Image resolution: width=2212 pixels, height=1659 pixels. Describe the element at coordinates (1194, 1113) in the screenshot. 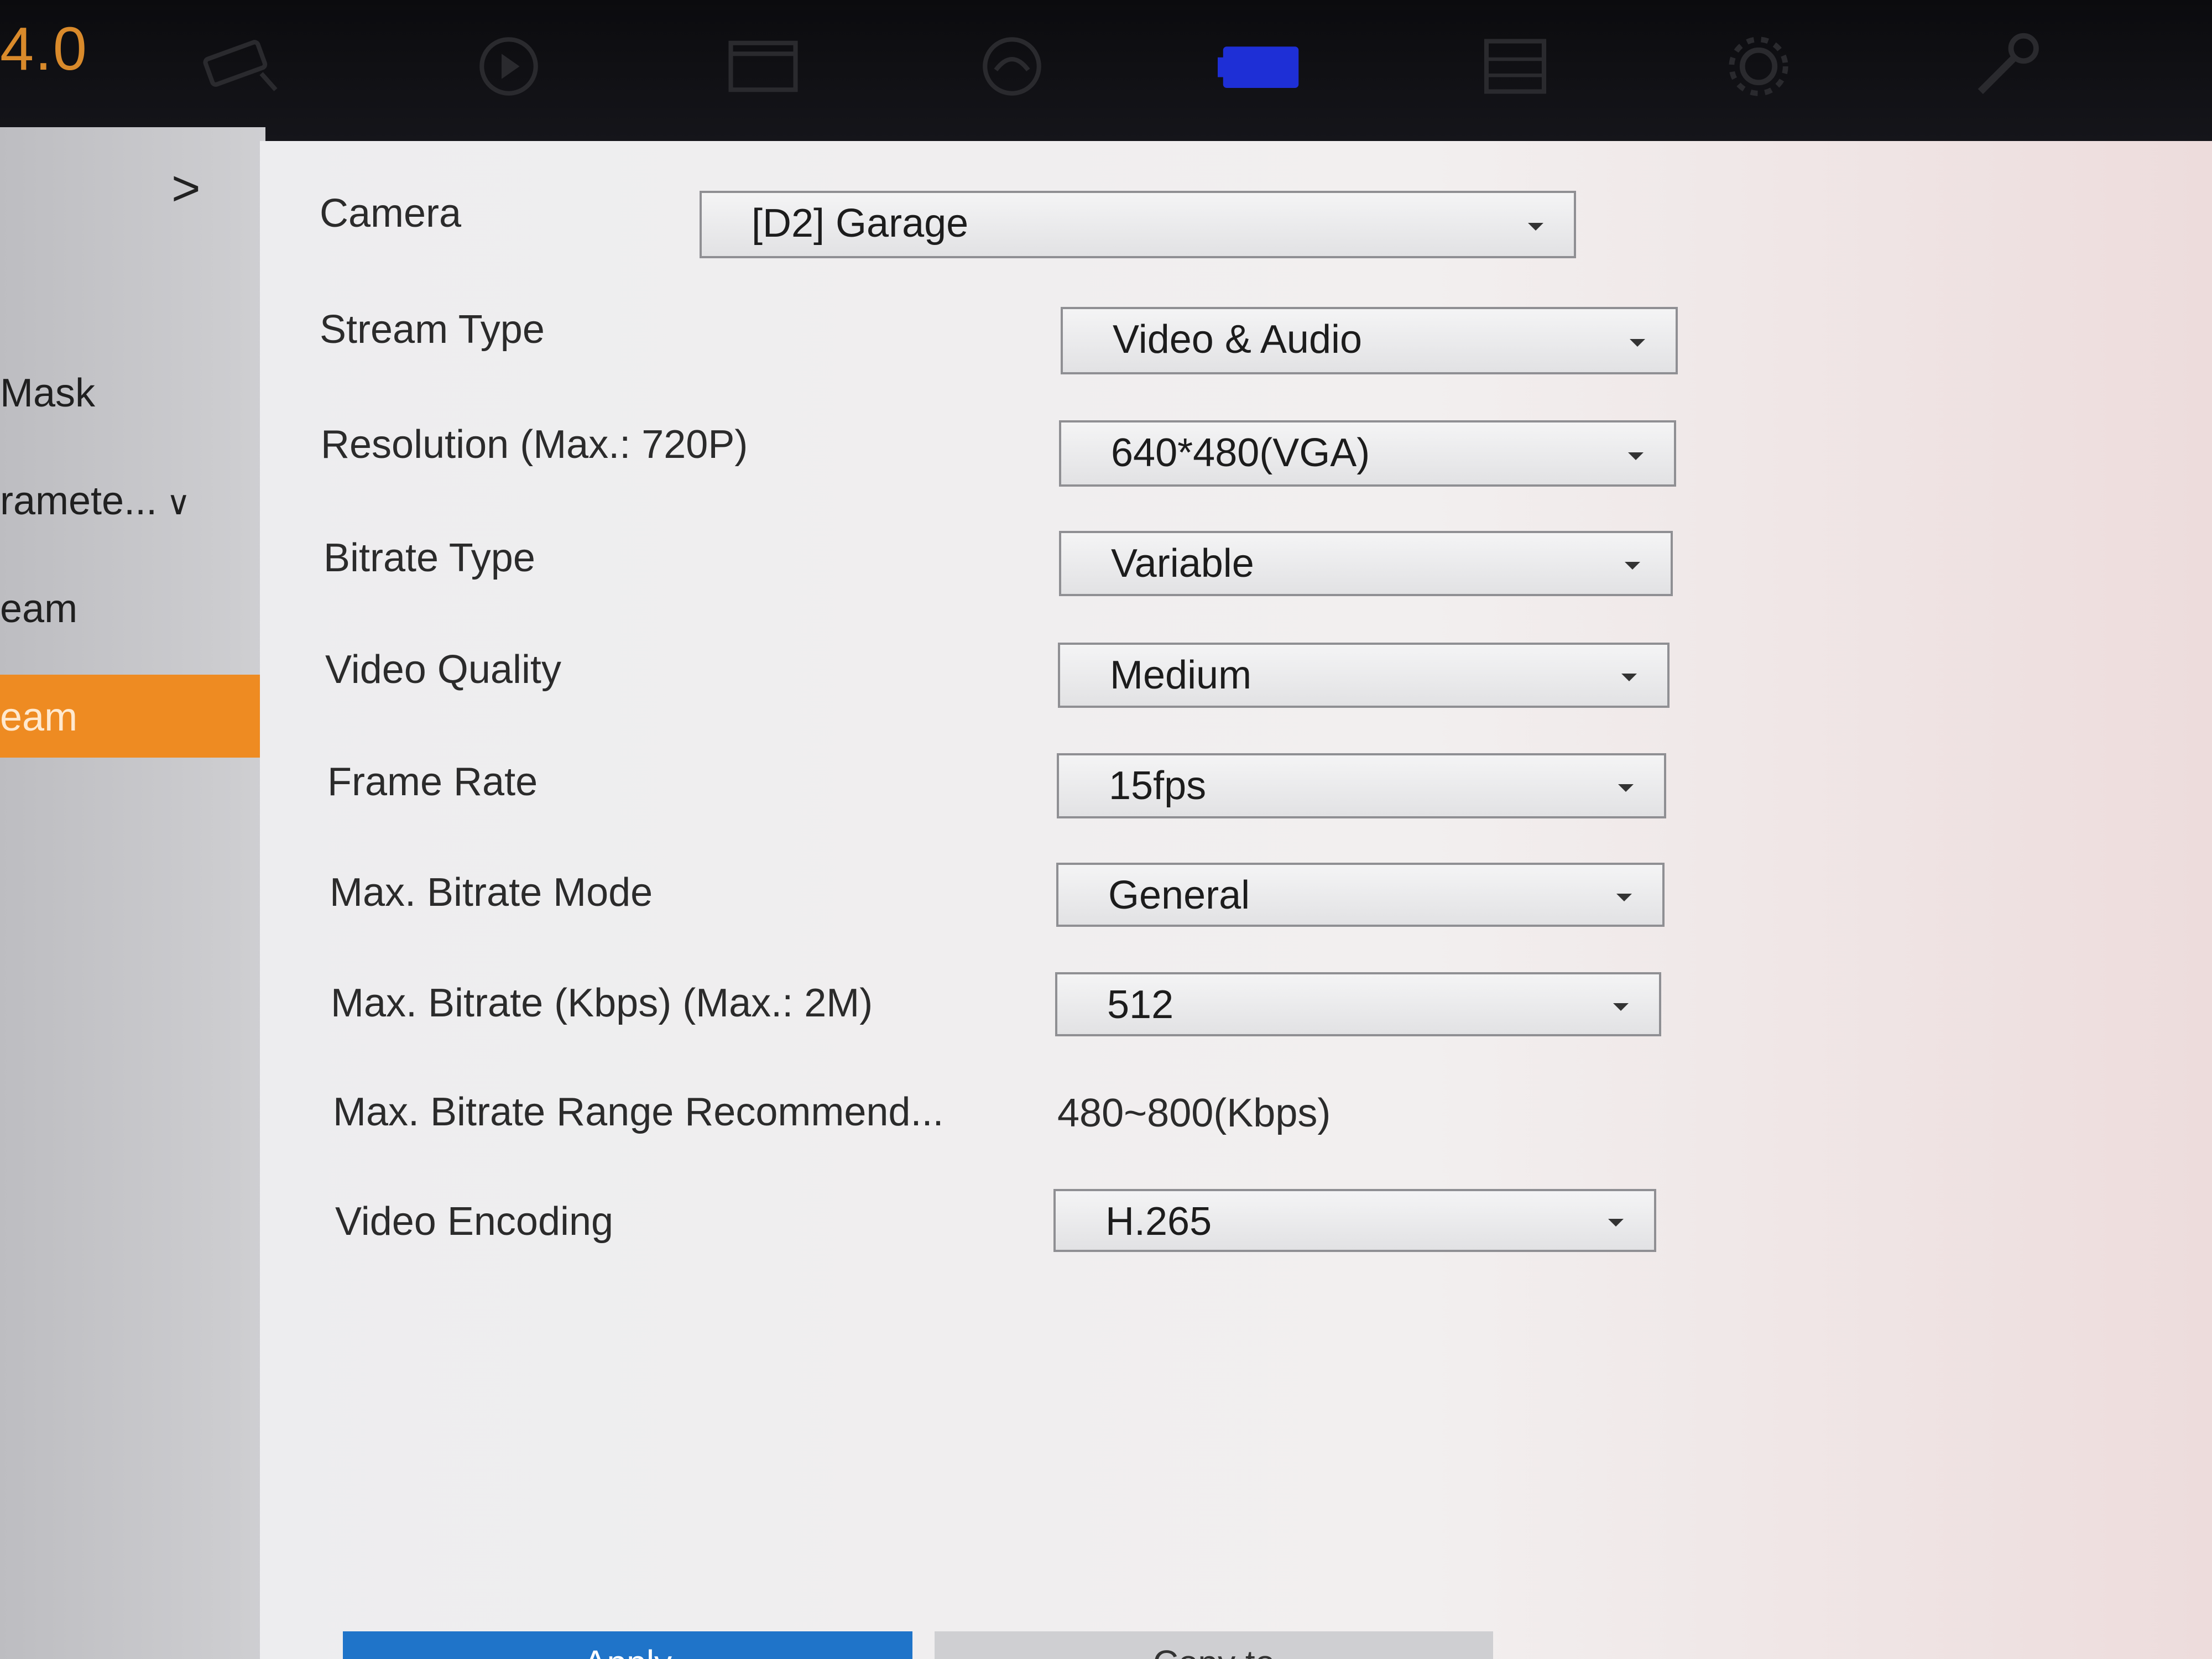

I see `bitrate-range-value: 480~800(Kbps)` at that location.